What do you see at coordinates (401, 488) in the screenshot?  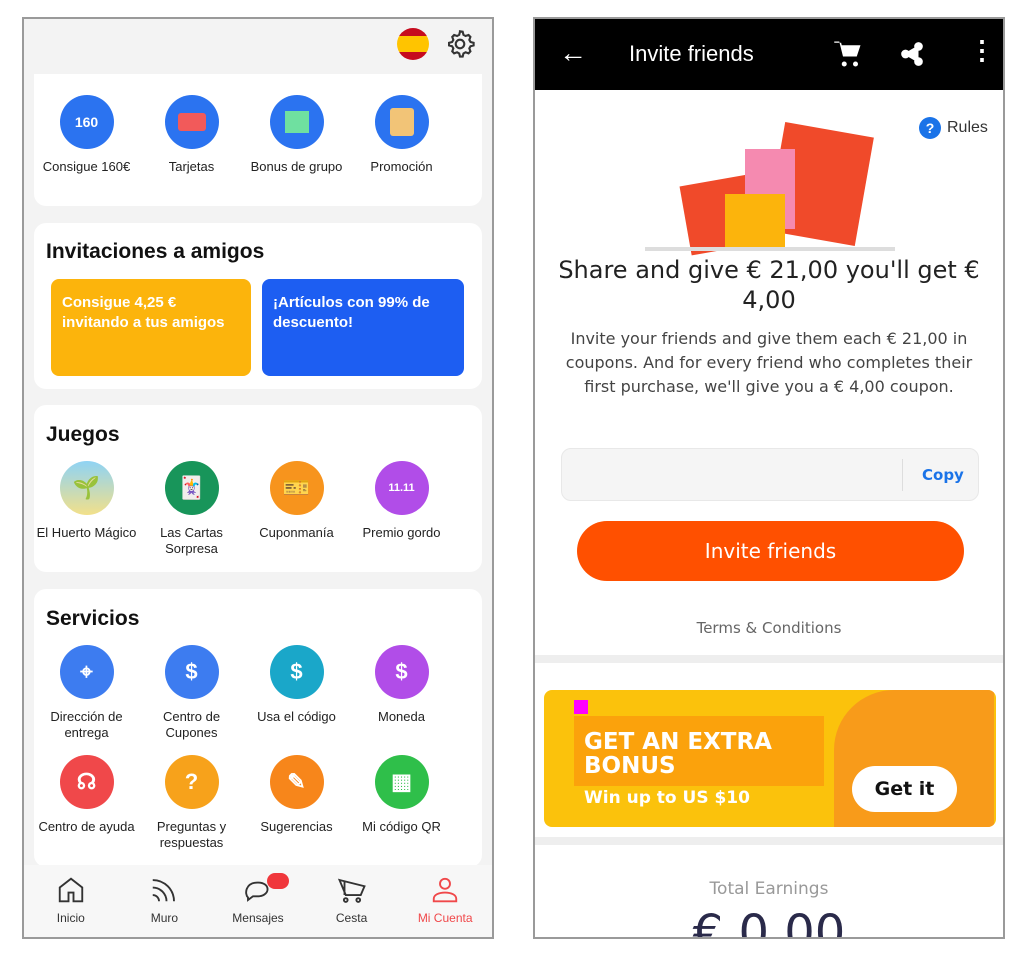 I see `prize-icon: 11.11` at bounding box center [401, 488].